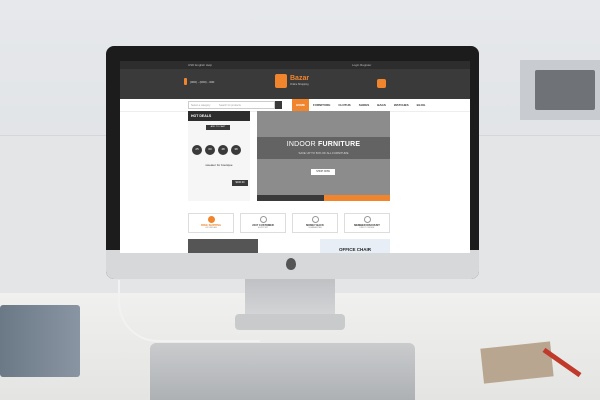 This screenshot has height=400, width=600. Describe the element at coordinates (210, 150) in the screenshot. I see `countdown-hours: 00` at that location.